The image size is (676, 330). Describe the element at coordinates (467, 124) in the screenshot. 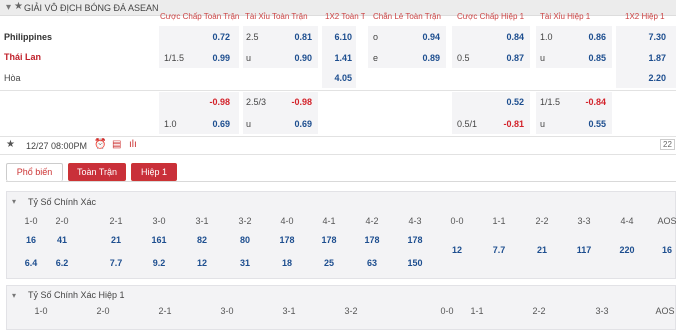

I see `alt-h1-hcp-line: 0.5/1` at that location.